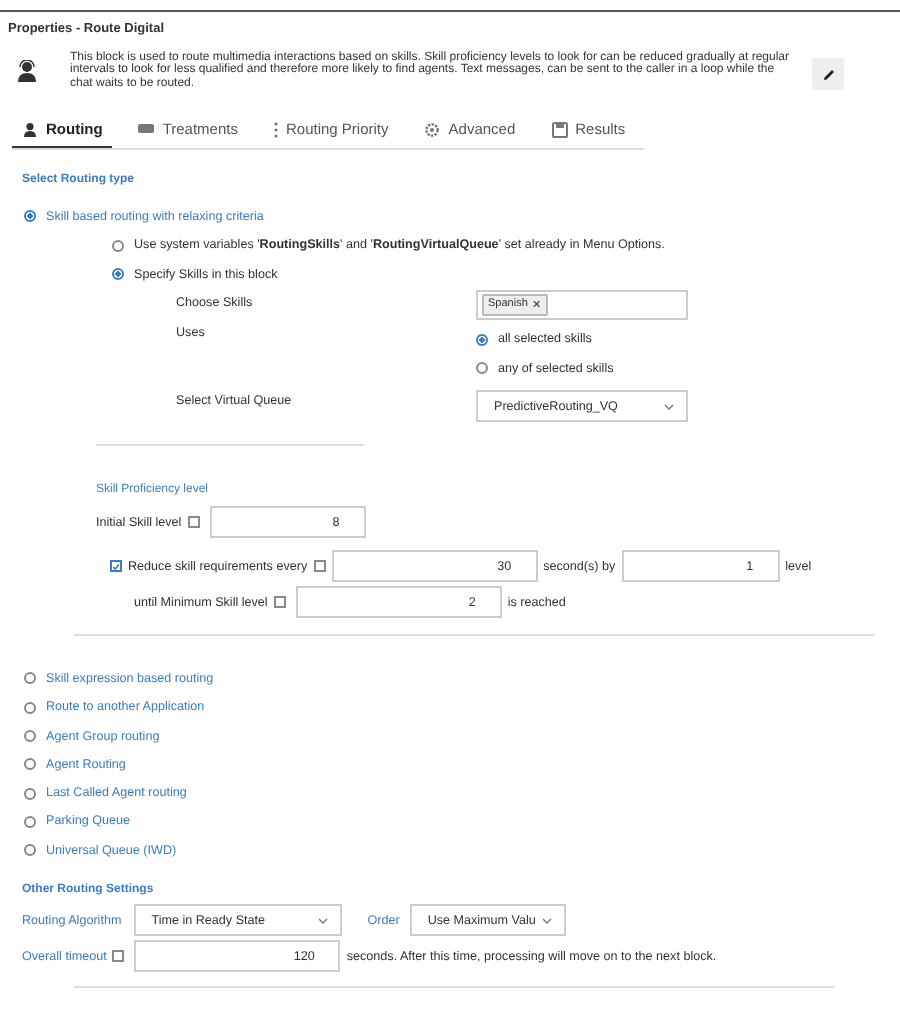  What do you see at coordinates (432, 129) in the screenshot?
I see `gear-icon` at bounding box center [432, 129].